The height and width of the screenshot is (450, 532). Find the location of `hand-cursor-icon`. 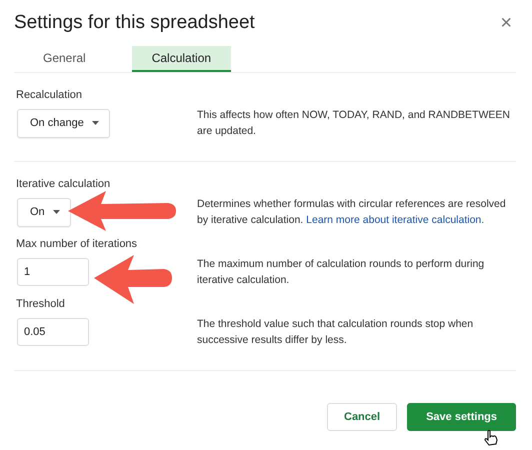

hand-cursor-icon is located at coordinates (491, 438).